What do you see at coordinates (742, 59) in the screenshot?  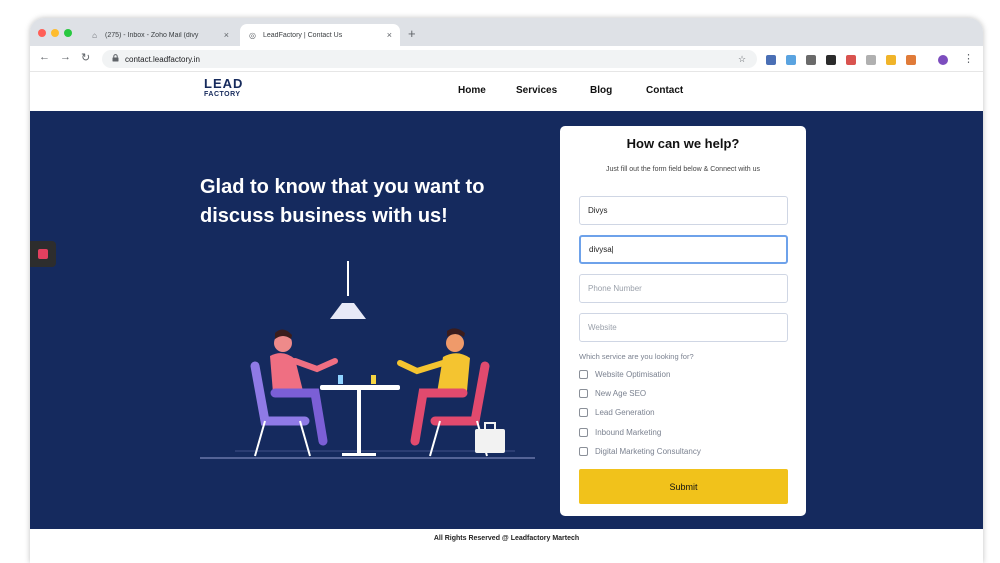 I see `bookmark-star-icon: ☆` at bounding box center [742, 59].